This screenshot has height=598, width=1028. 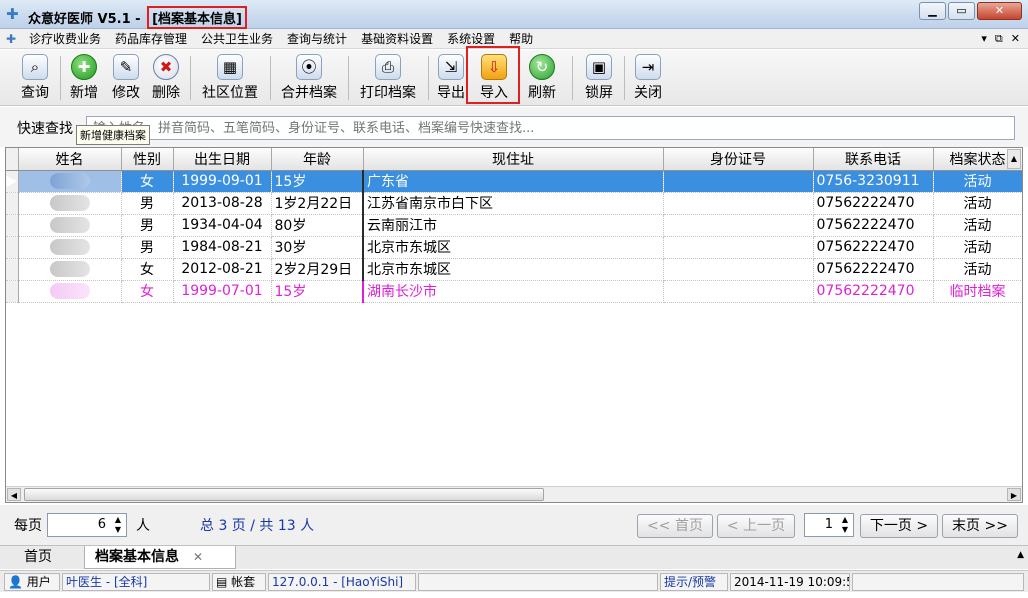 I want to click on app-menu-icon: ✚, so click(x=11, y=39).